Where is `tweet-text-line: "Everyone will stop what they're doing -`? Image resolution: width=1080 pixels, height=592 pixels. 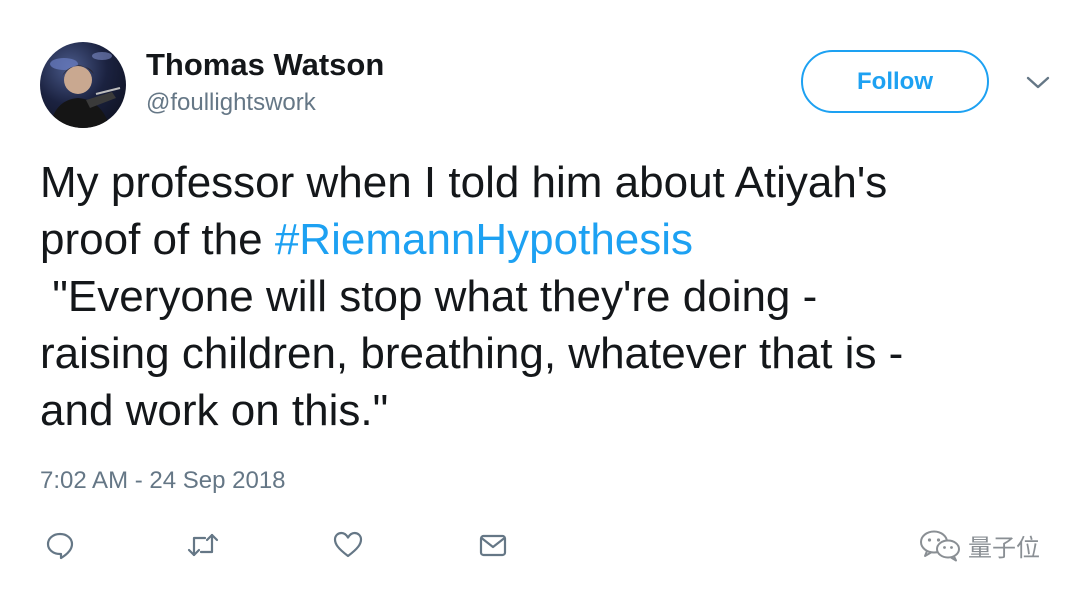
tweet-text-line: "Everyone will stop what they're doing - is located at coordinates (429, 296).